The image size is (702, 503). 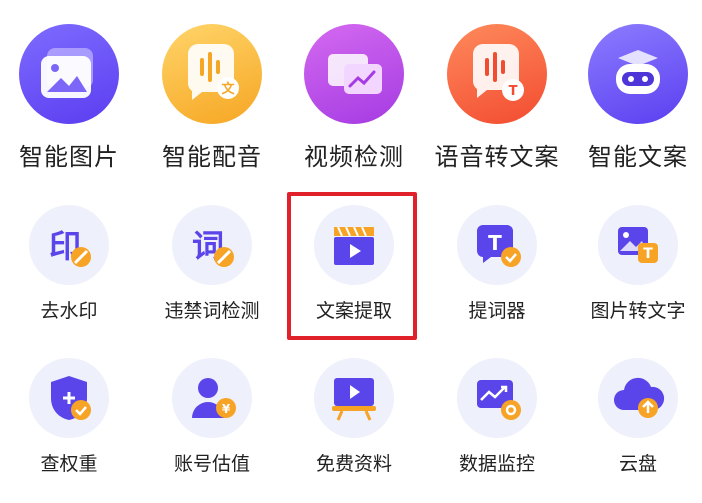 I want to click on tool-label: 视频检测, so click(x=354, y=157).